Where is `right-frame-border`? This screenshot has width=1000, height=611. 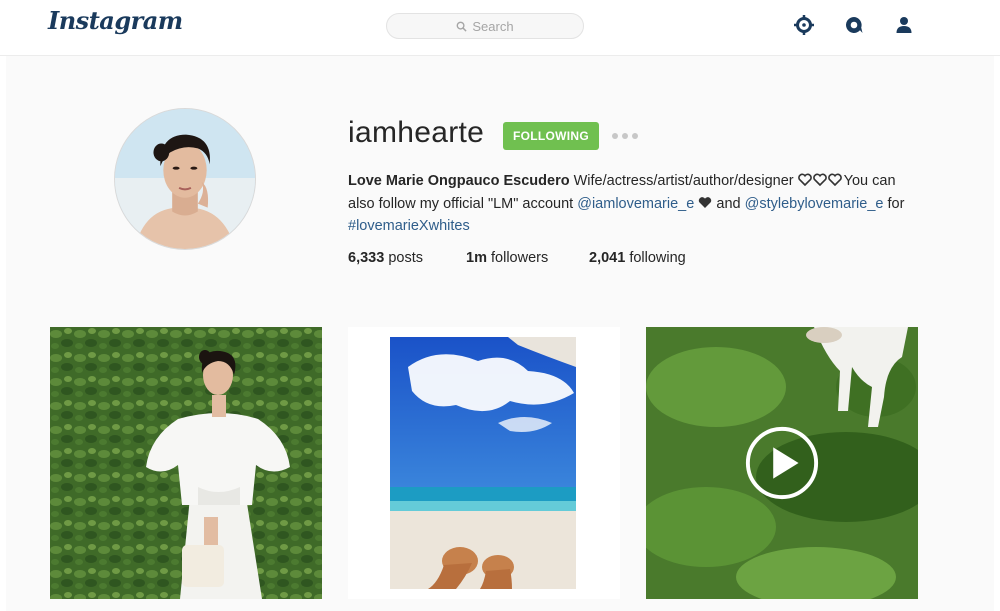
right-frame-border is located at coordinates (997, 333).